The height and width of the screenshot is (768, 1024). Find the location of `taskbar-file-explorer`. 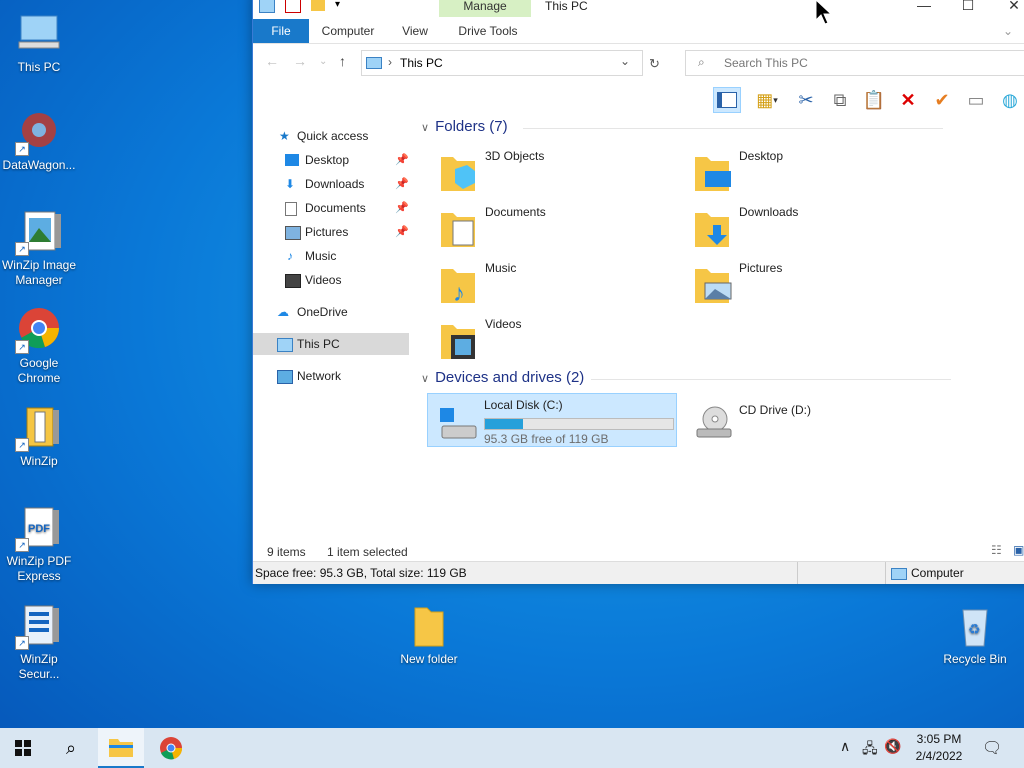

taskbar-file-explorer is located at coordinates (121, 748).